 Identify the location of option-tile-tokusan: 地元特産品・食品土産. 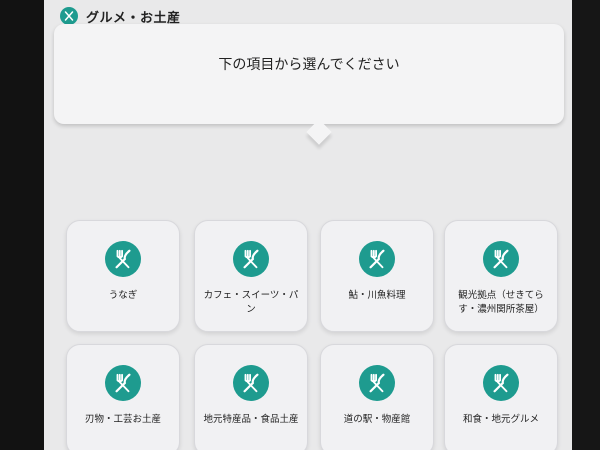
(251, 397).